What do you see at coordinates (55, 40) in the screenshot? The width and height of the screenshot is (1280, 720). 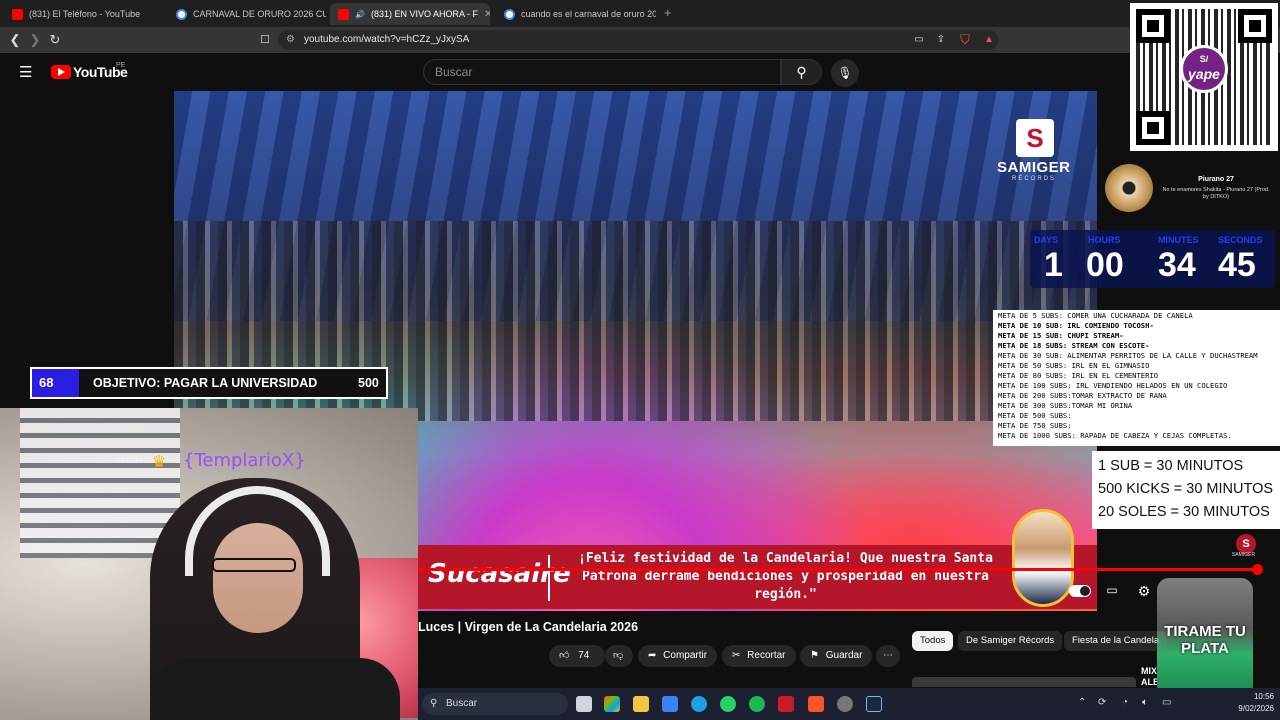 I see `reload-icon: ↻` at bounding box center [55, 40].